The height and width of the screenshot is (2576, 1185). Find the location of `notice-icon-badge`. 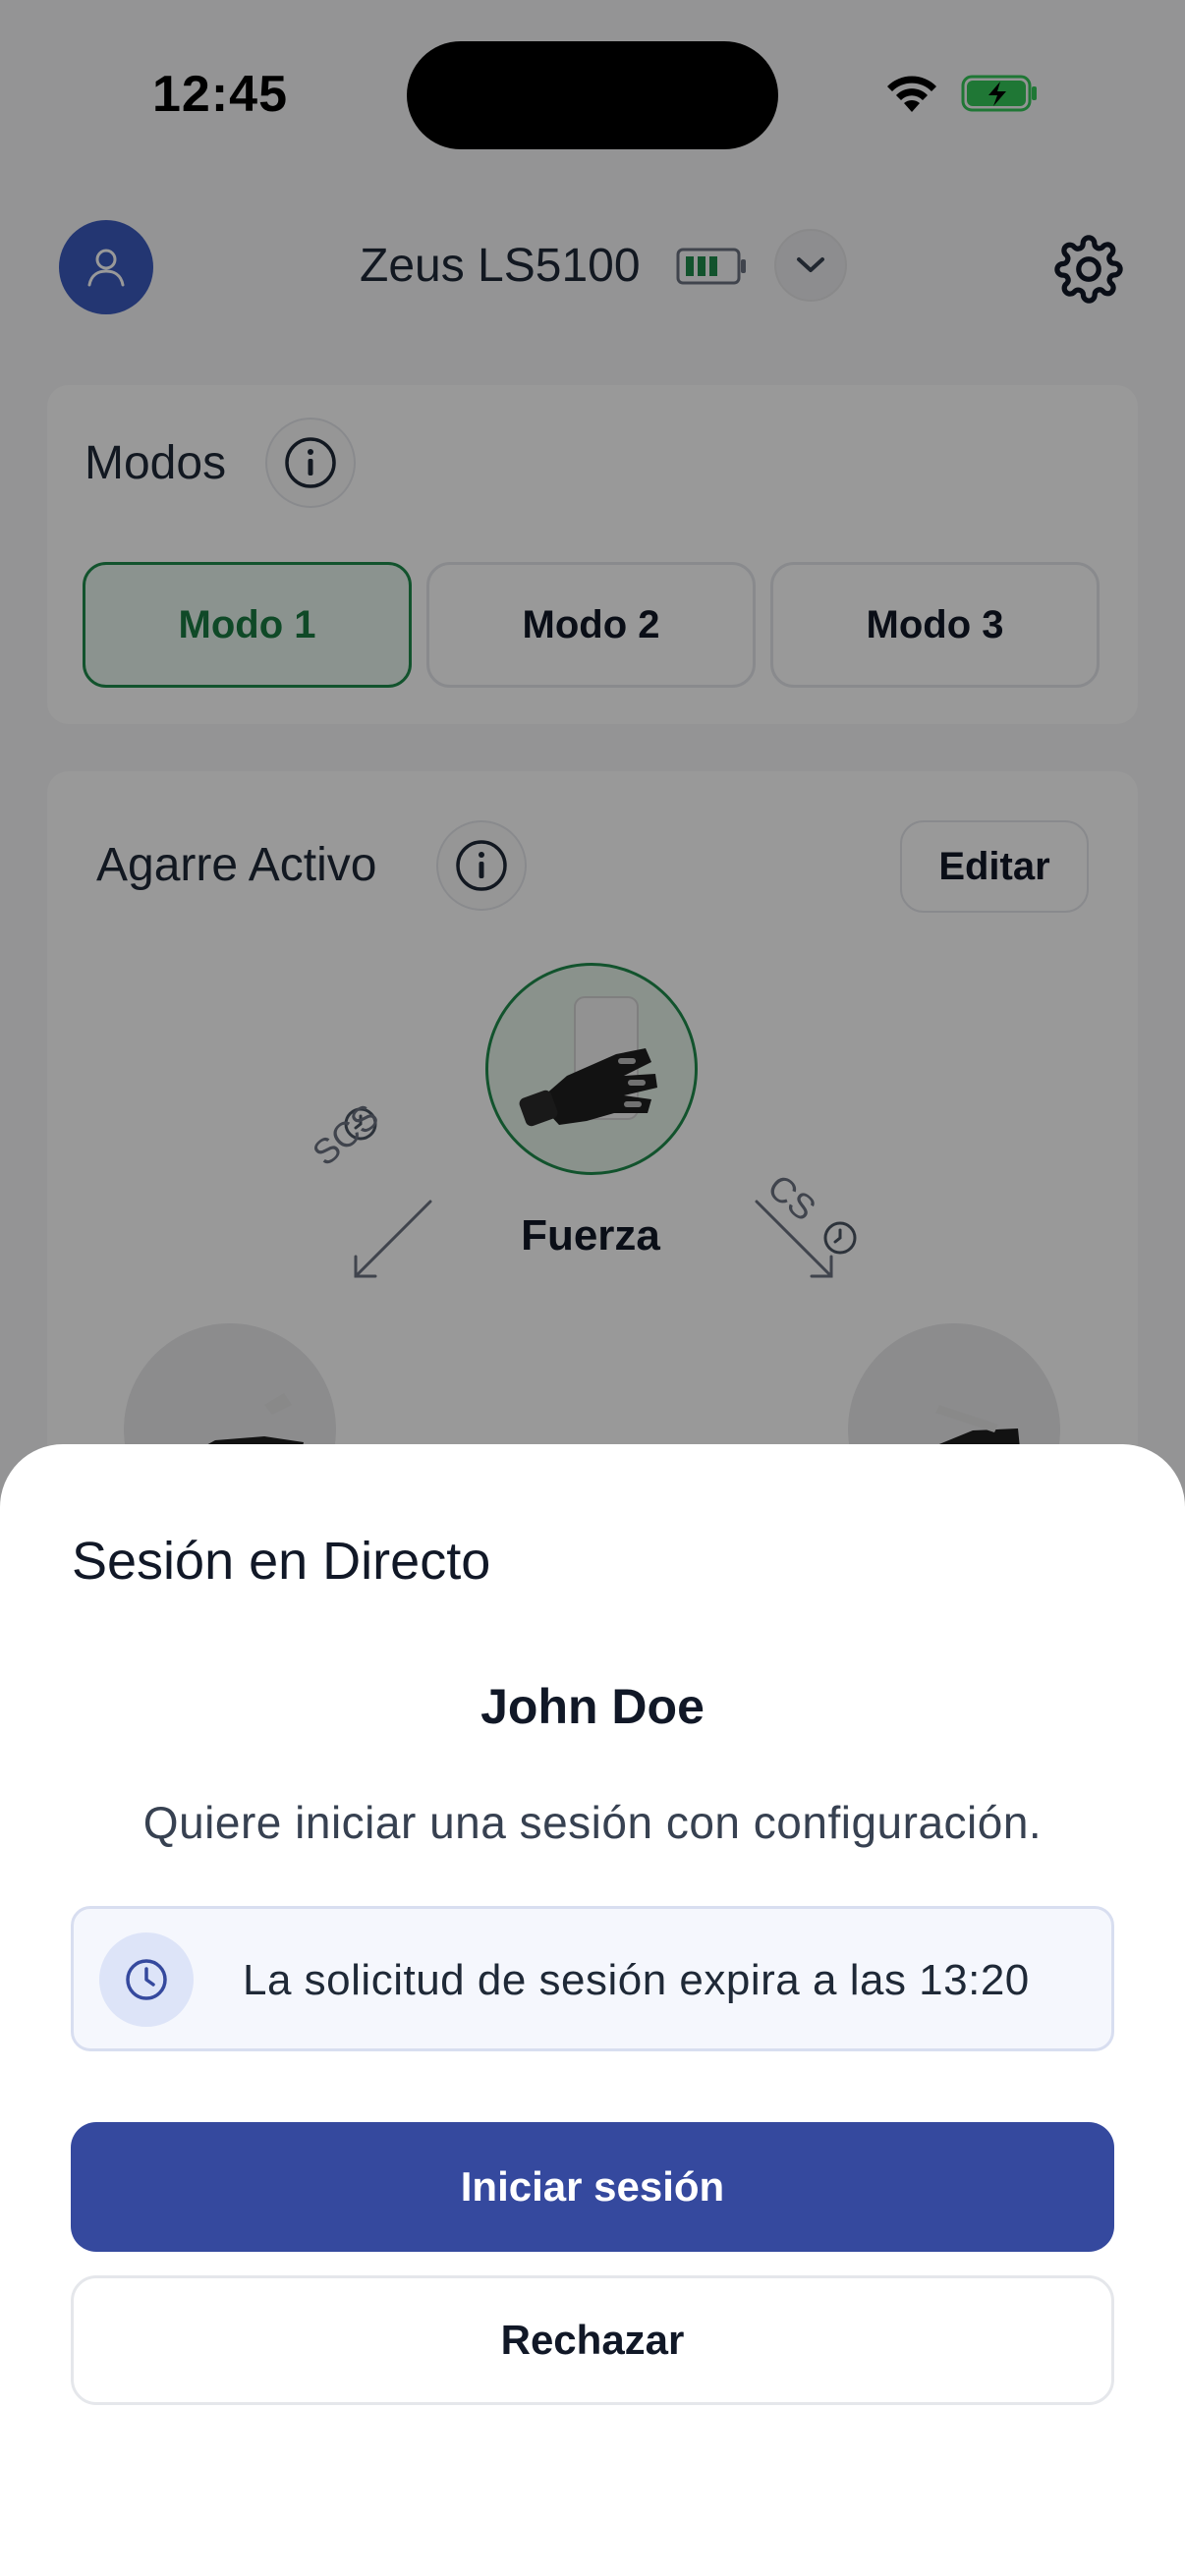

notice-icon-badge is located at coordinates (147, 1979).